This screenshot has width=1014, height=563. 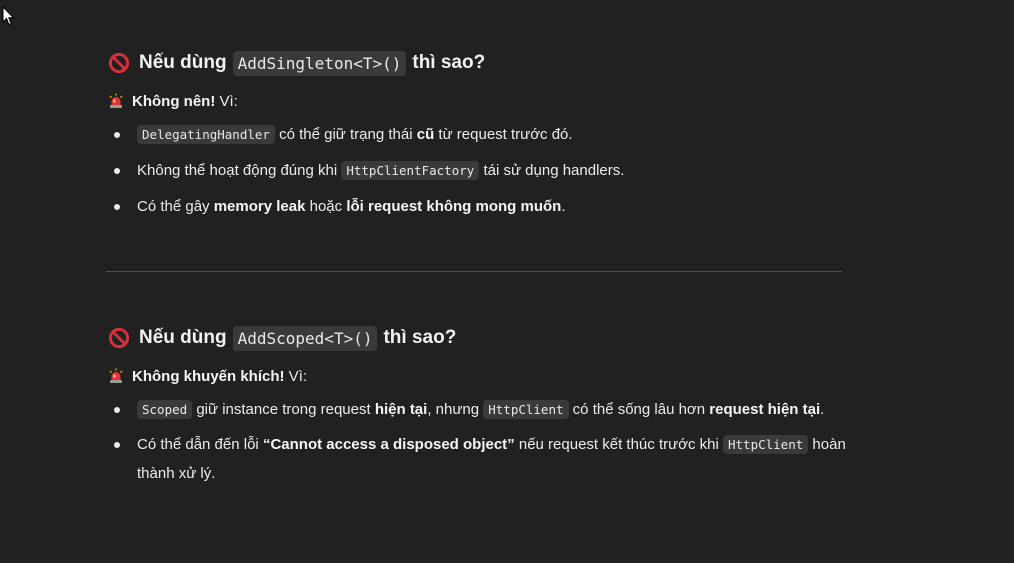 What do you see at coordinates (283, 409) in the screenshot?
I see `item-text: giữ instance trong request` at bounding box center [283, 409].